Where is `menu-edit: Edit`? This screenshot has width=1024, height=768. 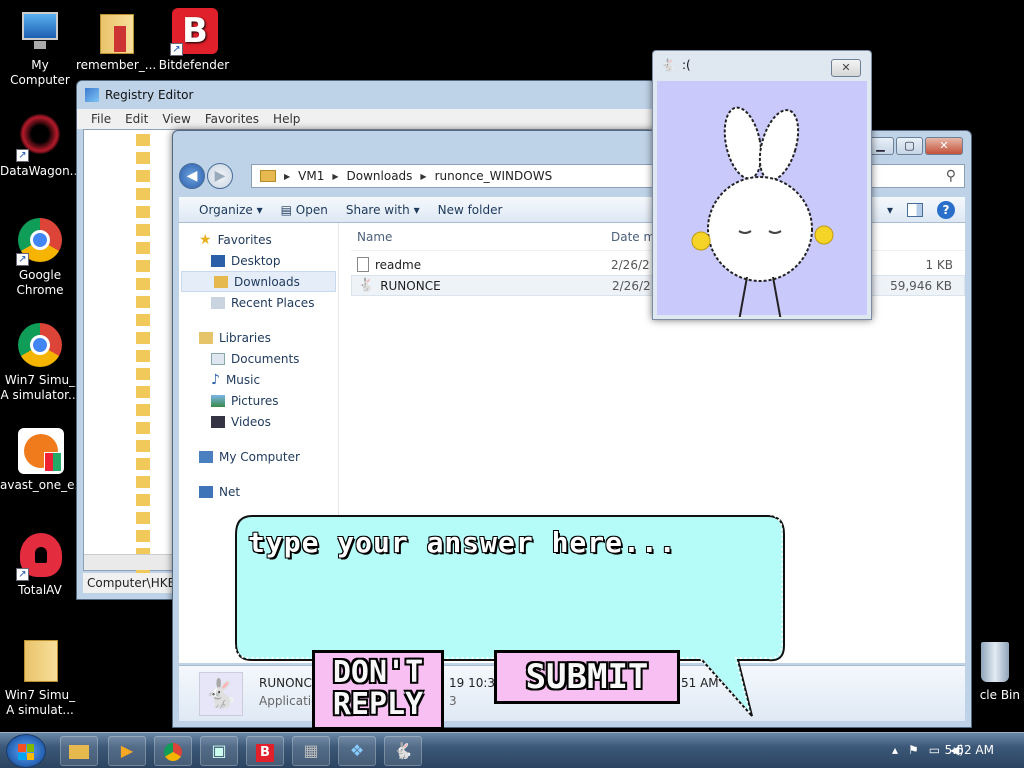 menu-edit: Edit is located at coordinates (136, 119).